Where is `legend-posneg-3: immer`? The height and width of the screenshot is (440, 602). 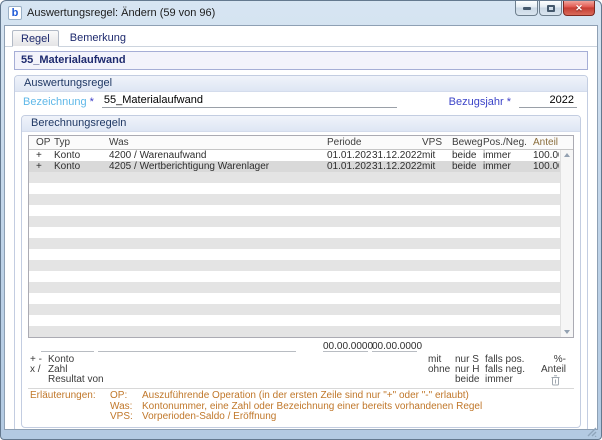
legend-posneg-3: immer is located at coordinates (499, 379).